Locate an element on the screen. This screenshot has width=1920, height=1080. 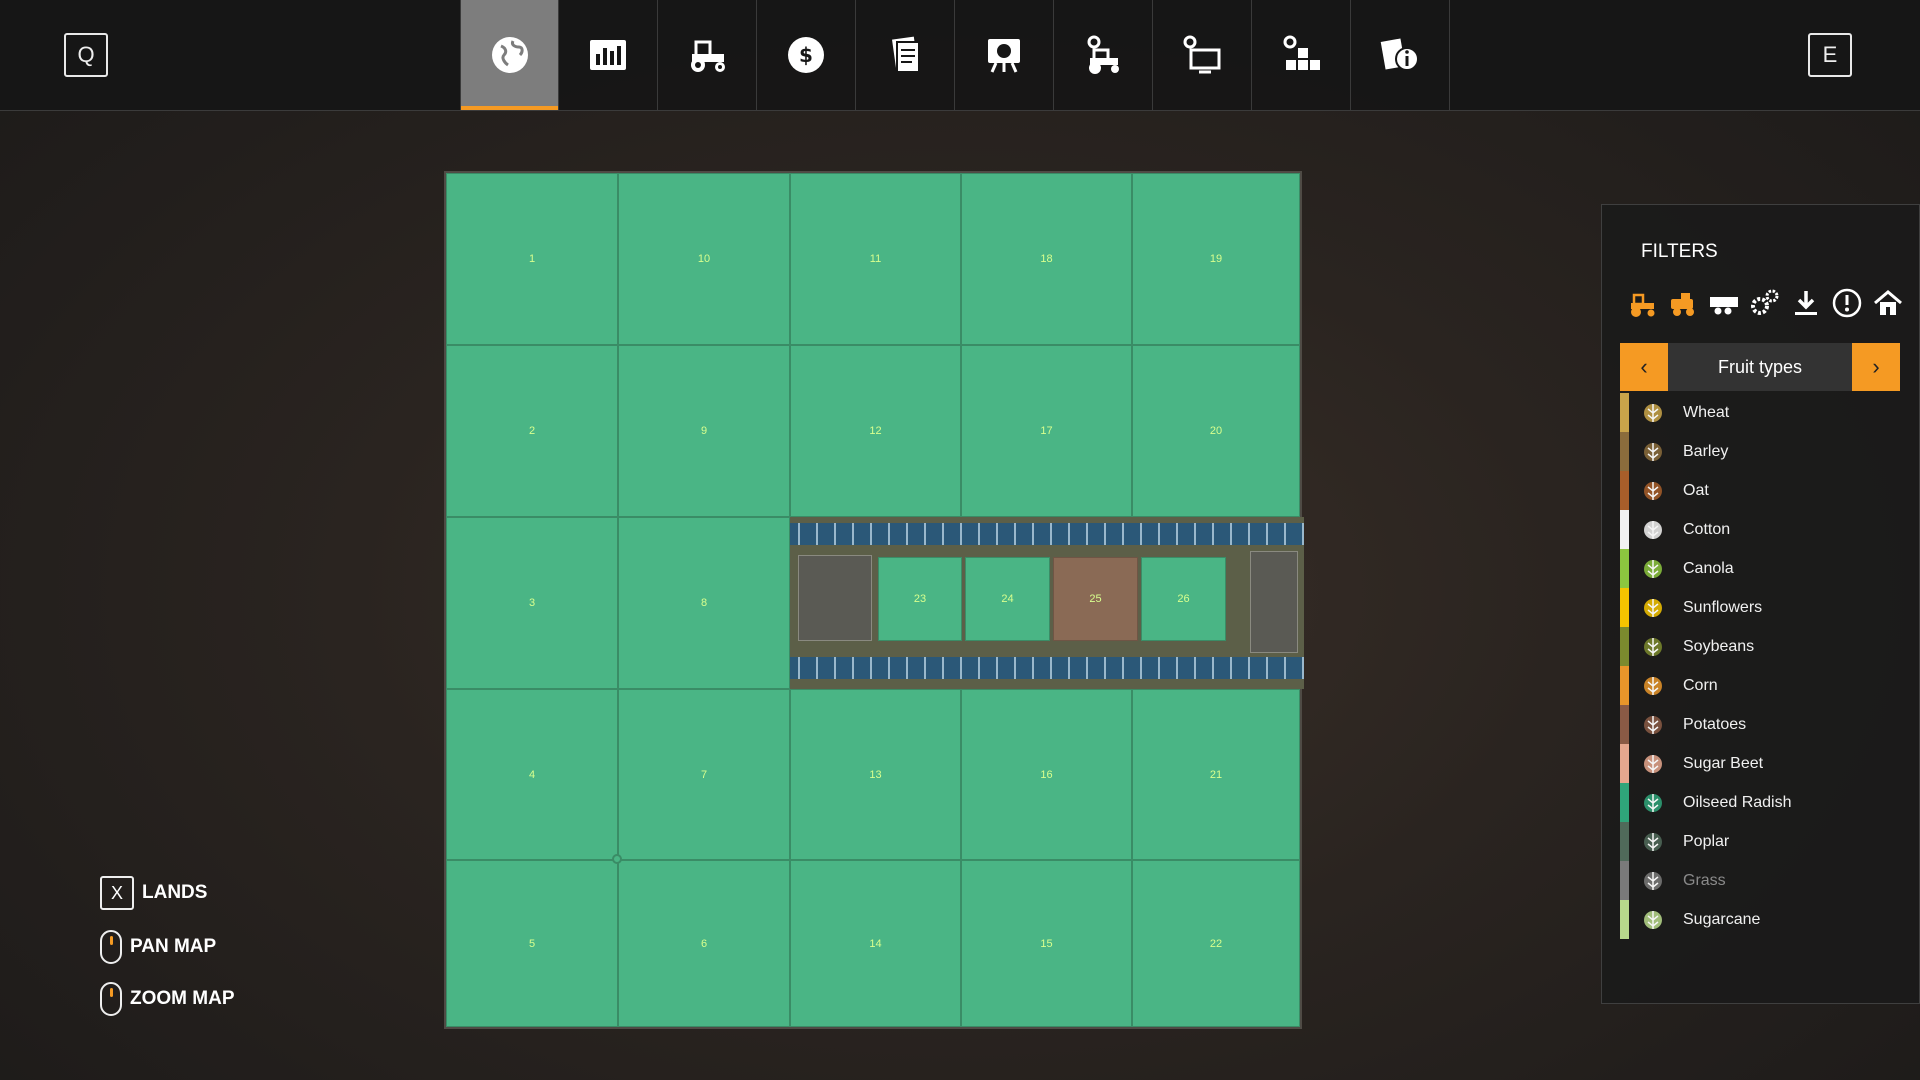
fruit-type-selector: ‹ Fruit types › is located at coordinates (1760, 367).